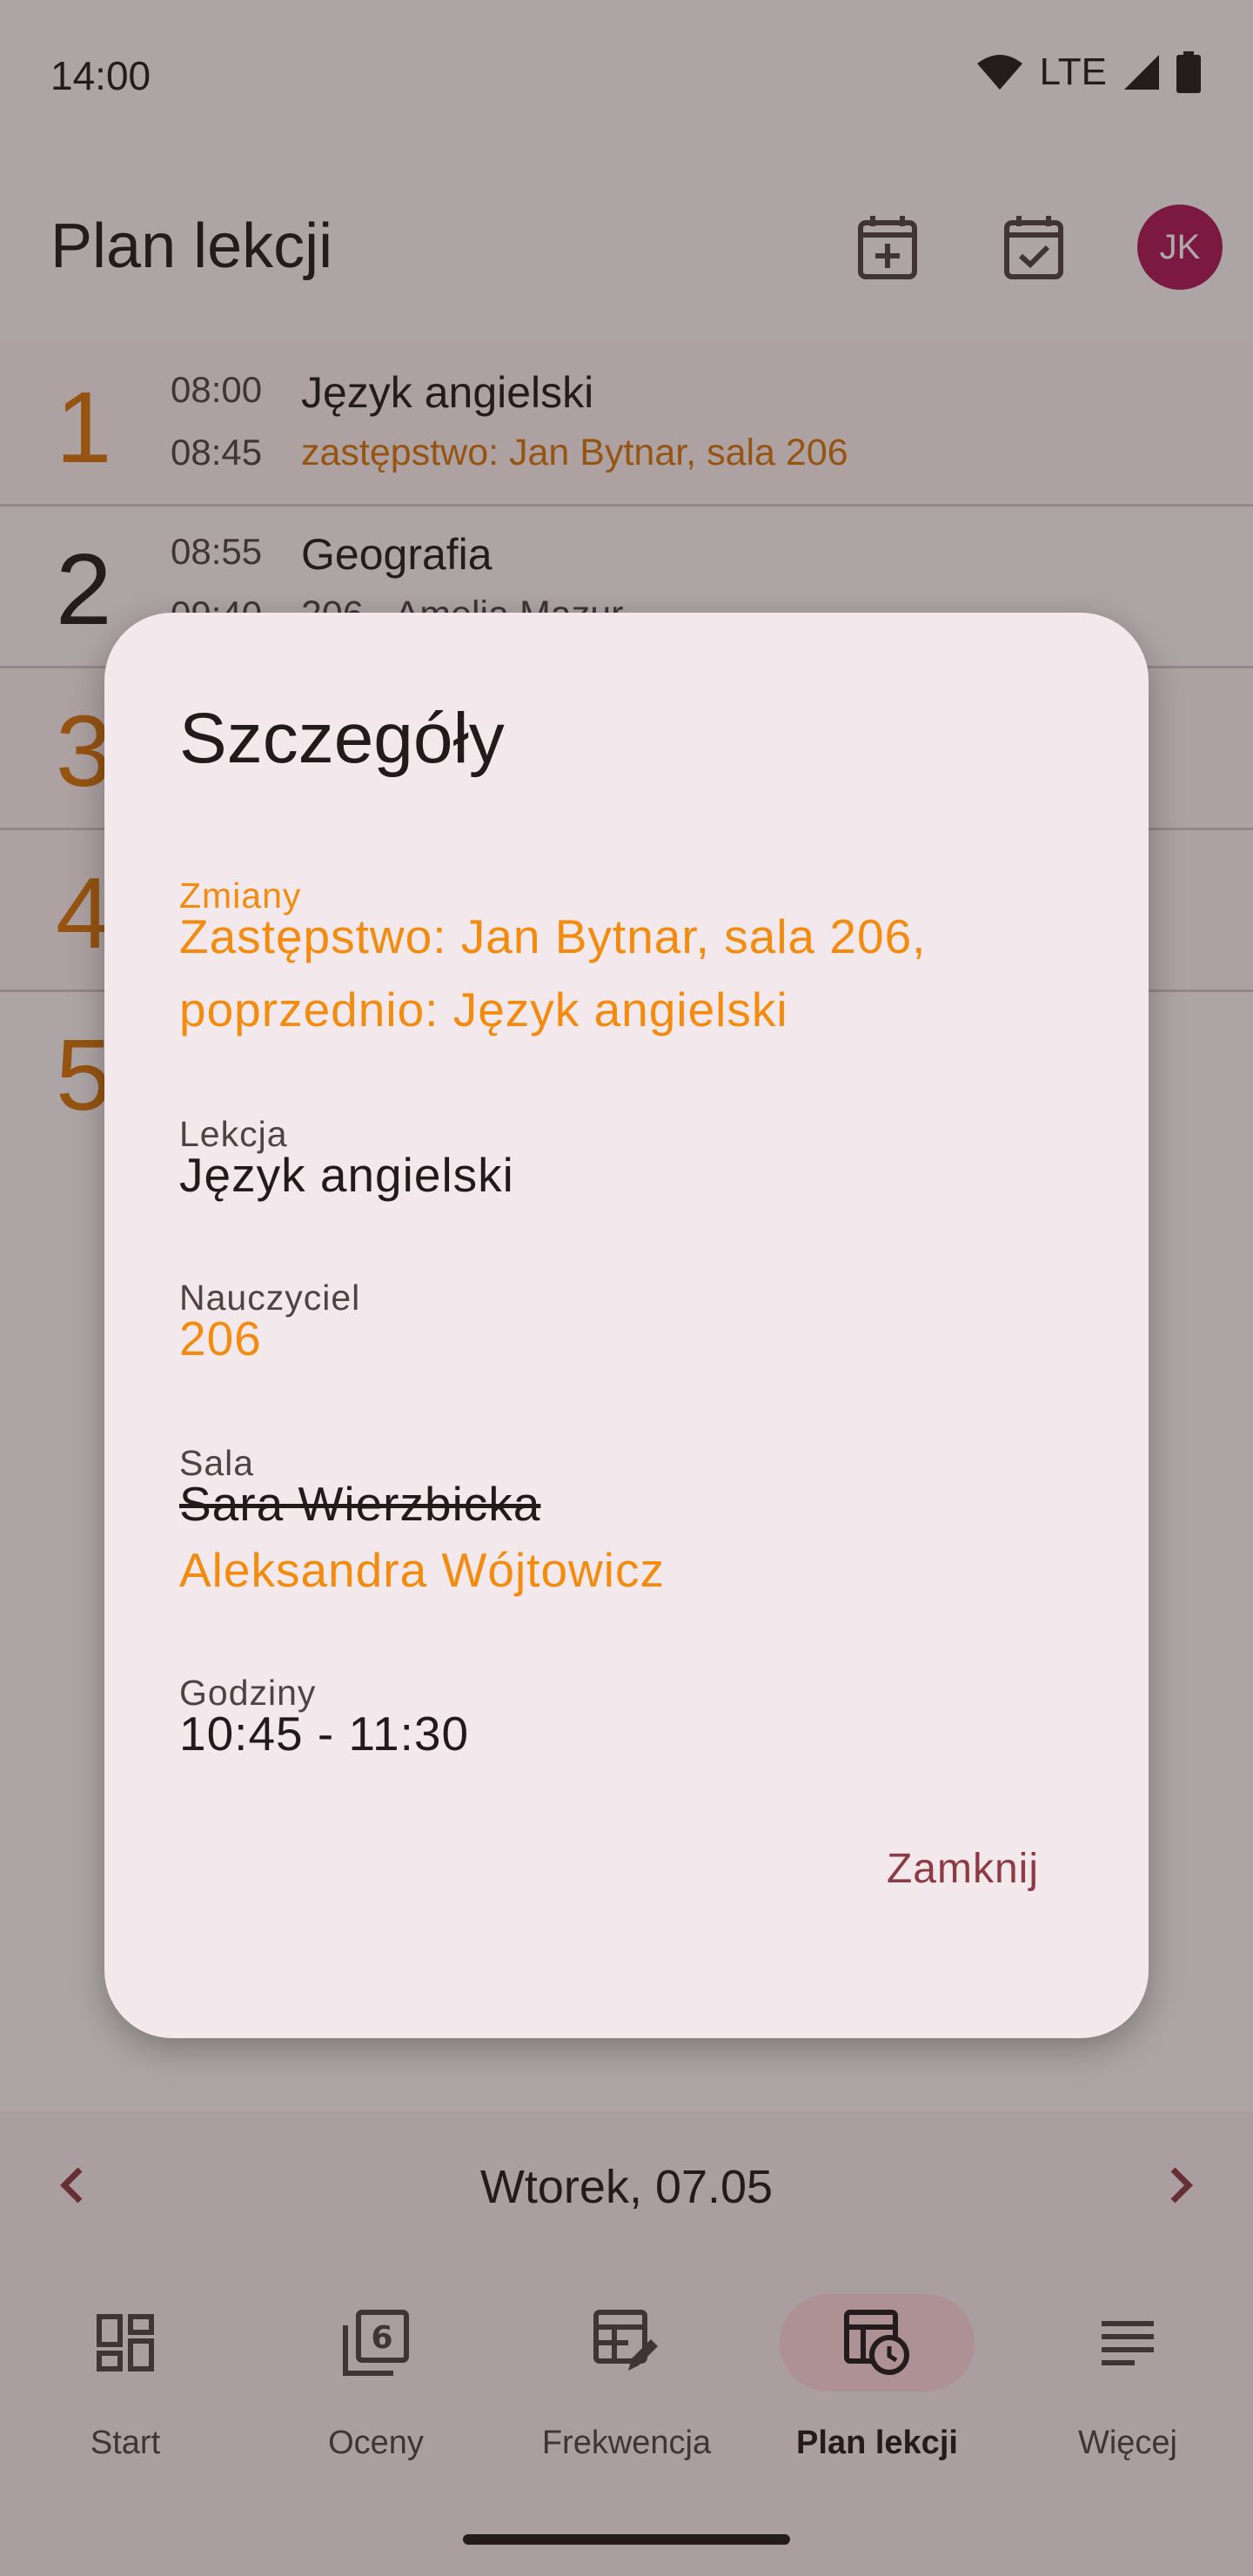 The width and height of the screenshot is (1253, 2576). Describe the element at coordinates (346, 1175) in the screenshot. I see `lesson-value: Język angielski` at that location.